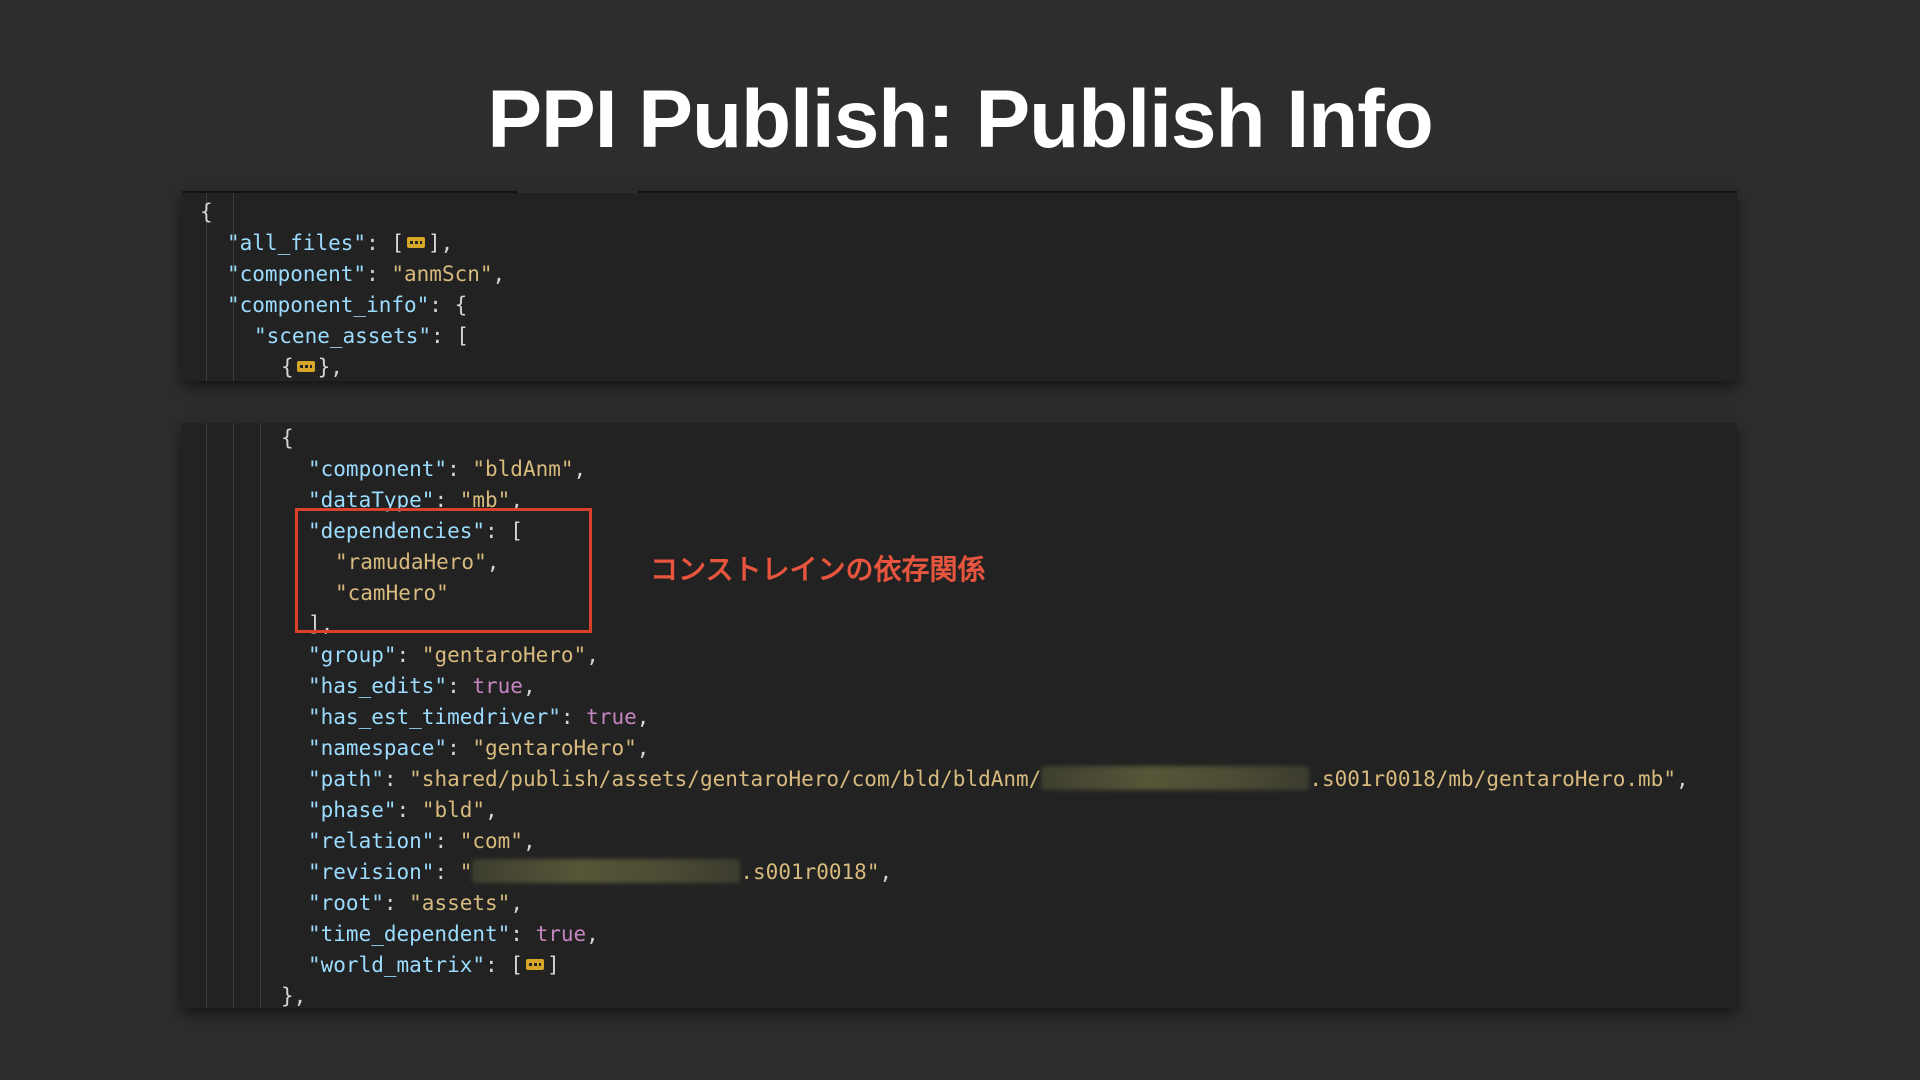 This screenshot has width=1920, height=1080. I want to click on json-key: "time_dependent", so click(409, 934).